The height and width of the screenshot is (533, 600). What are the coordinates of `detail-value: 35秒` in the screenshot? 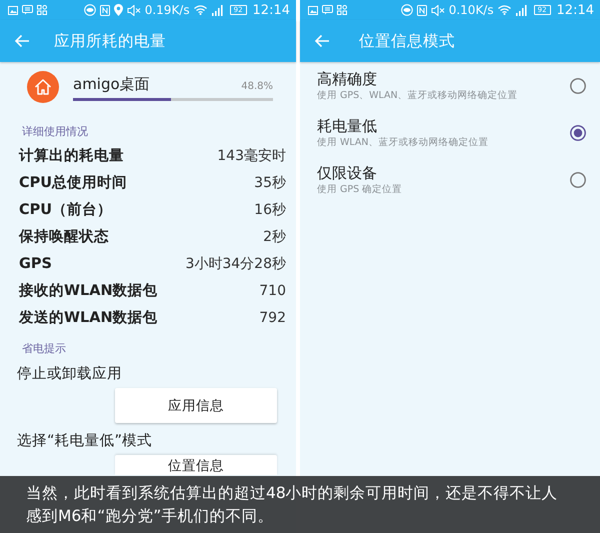 It's located at (270, 183).